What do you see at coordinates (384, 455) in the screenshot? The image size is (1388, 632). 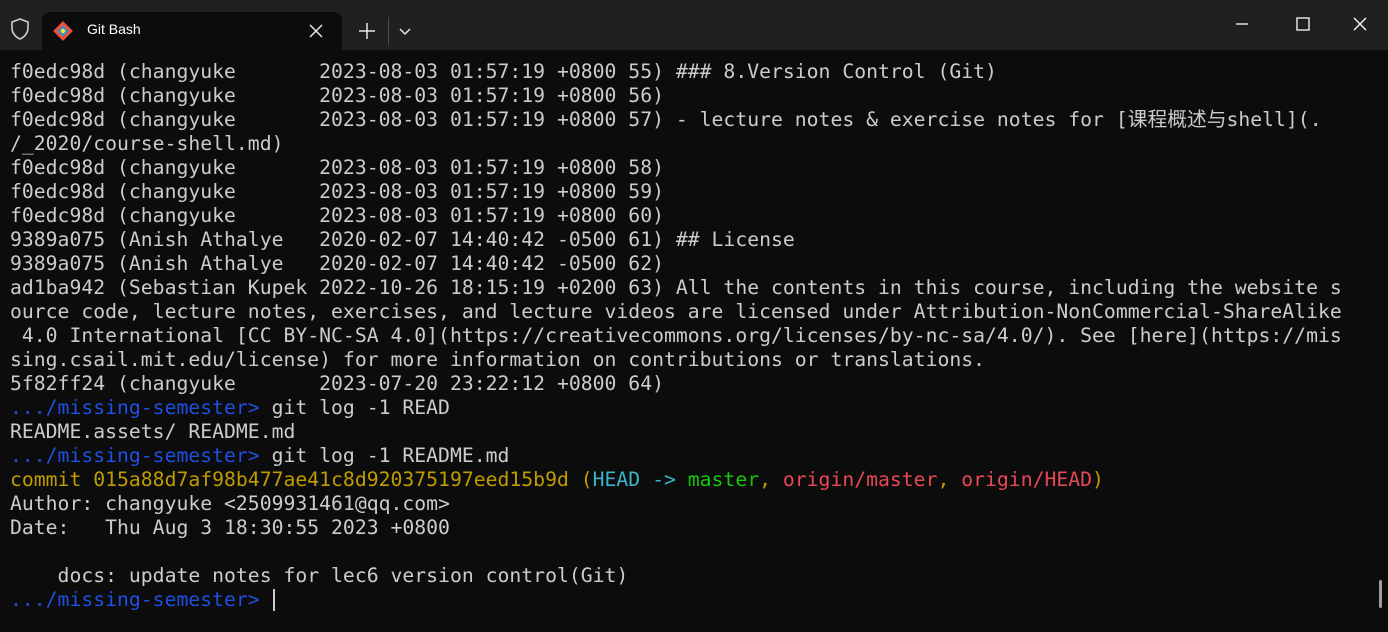 I see `command-text: git log -1 README.md` at bounding box center [384, 455].